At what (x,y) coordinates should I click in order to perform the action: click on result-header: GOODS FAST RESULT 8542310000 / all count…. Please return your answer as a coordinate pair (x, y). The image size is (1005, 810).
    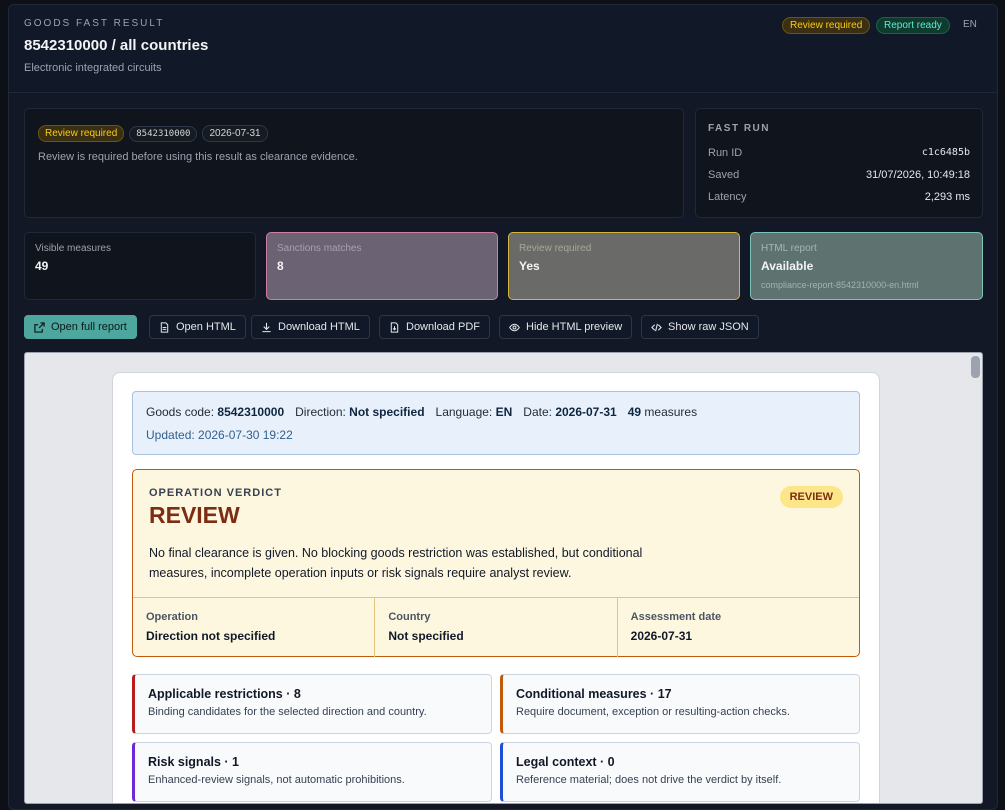
    Looking at the image, I should click on (503, 49).